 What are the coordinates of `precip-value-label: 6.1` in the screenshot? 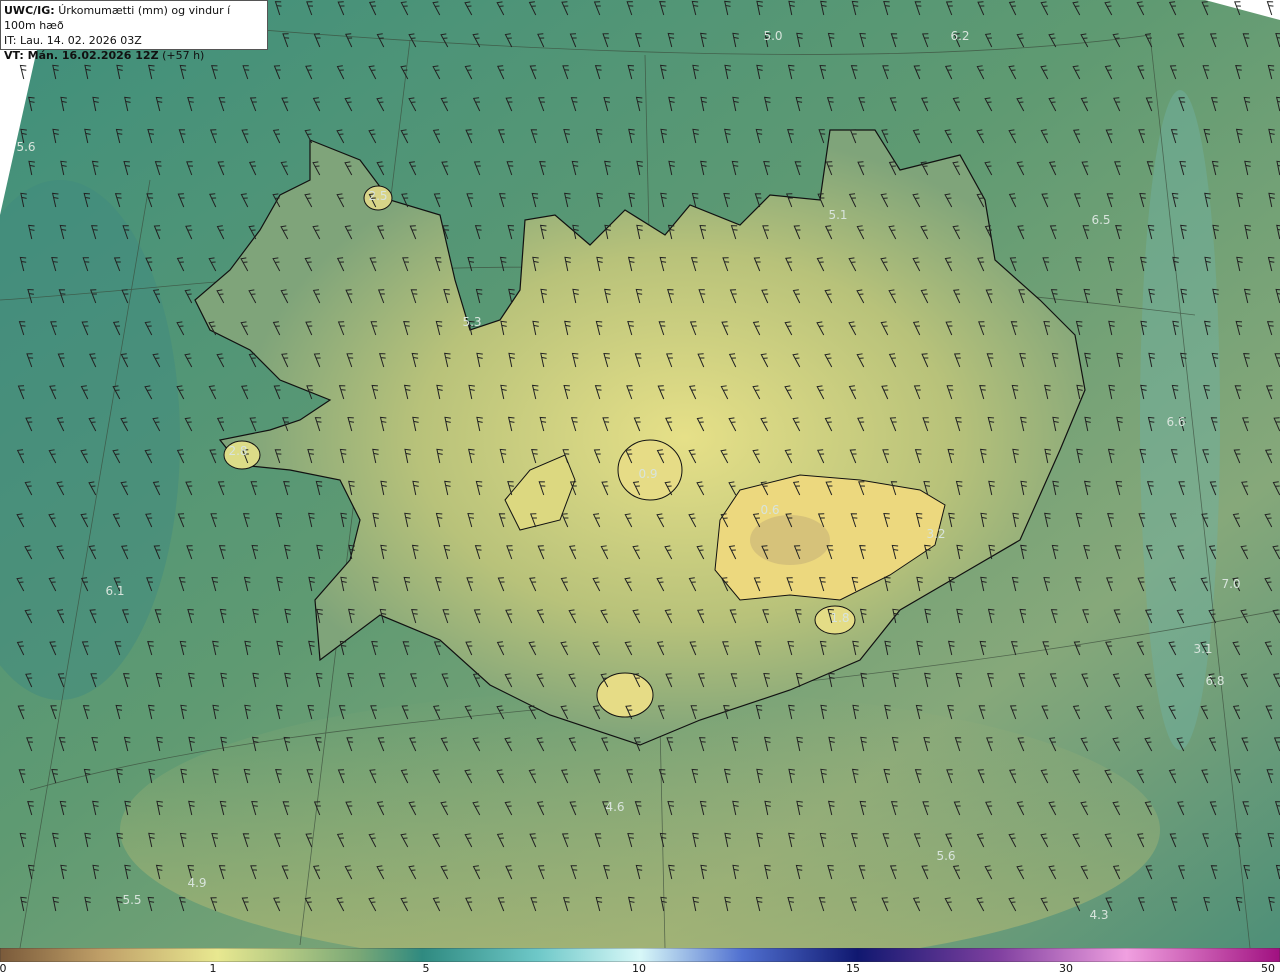 It's located at (114, 591).